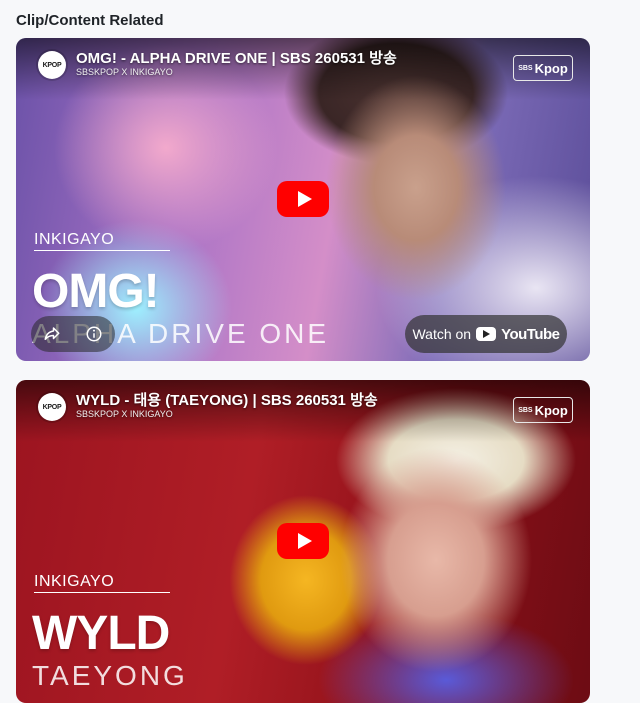 The height and width of the screenshot is (703, 640). What do you see at coordinates (96, 291) in the screenshot?
I see `overlay-song-name: OMG!` at bounding box center [96, 291].